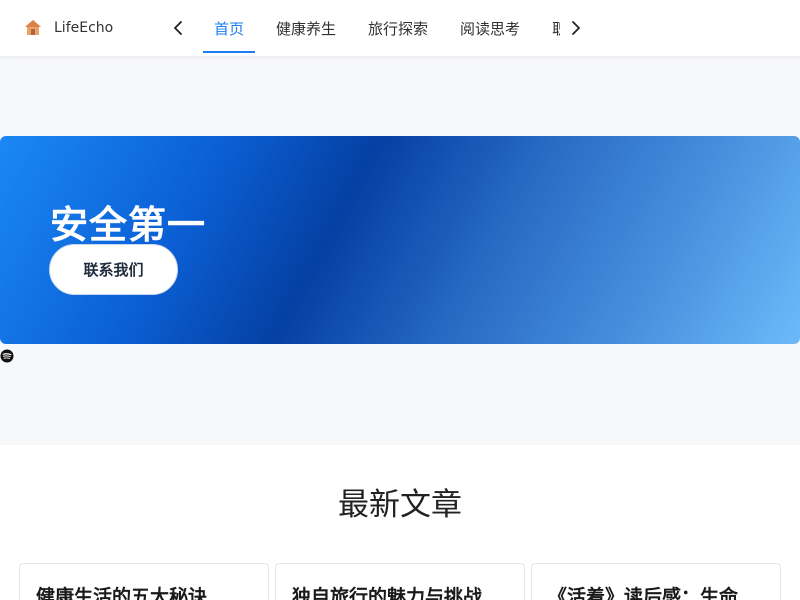 This screenshot has height=600, width=800. Describe the element at coordinates (178, 28) in the screenshot. I see `chevron-left-icon` at that location.